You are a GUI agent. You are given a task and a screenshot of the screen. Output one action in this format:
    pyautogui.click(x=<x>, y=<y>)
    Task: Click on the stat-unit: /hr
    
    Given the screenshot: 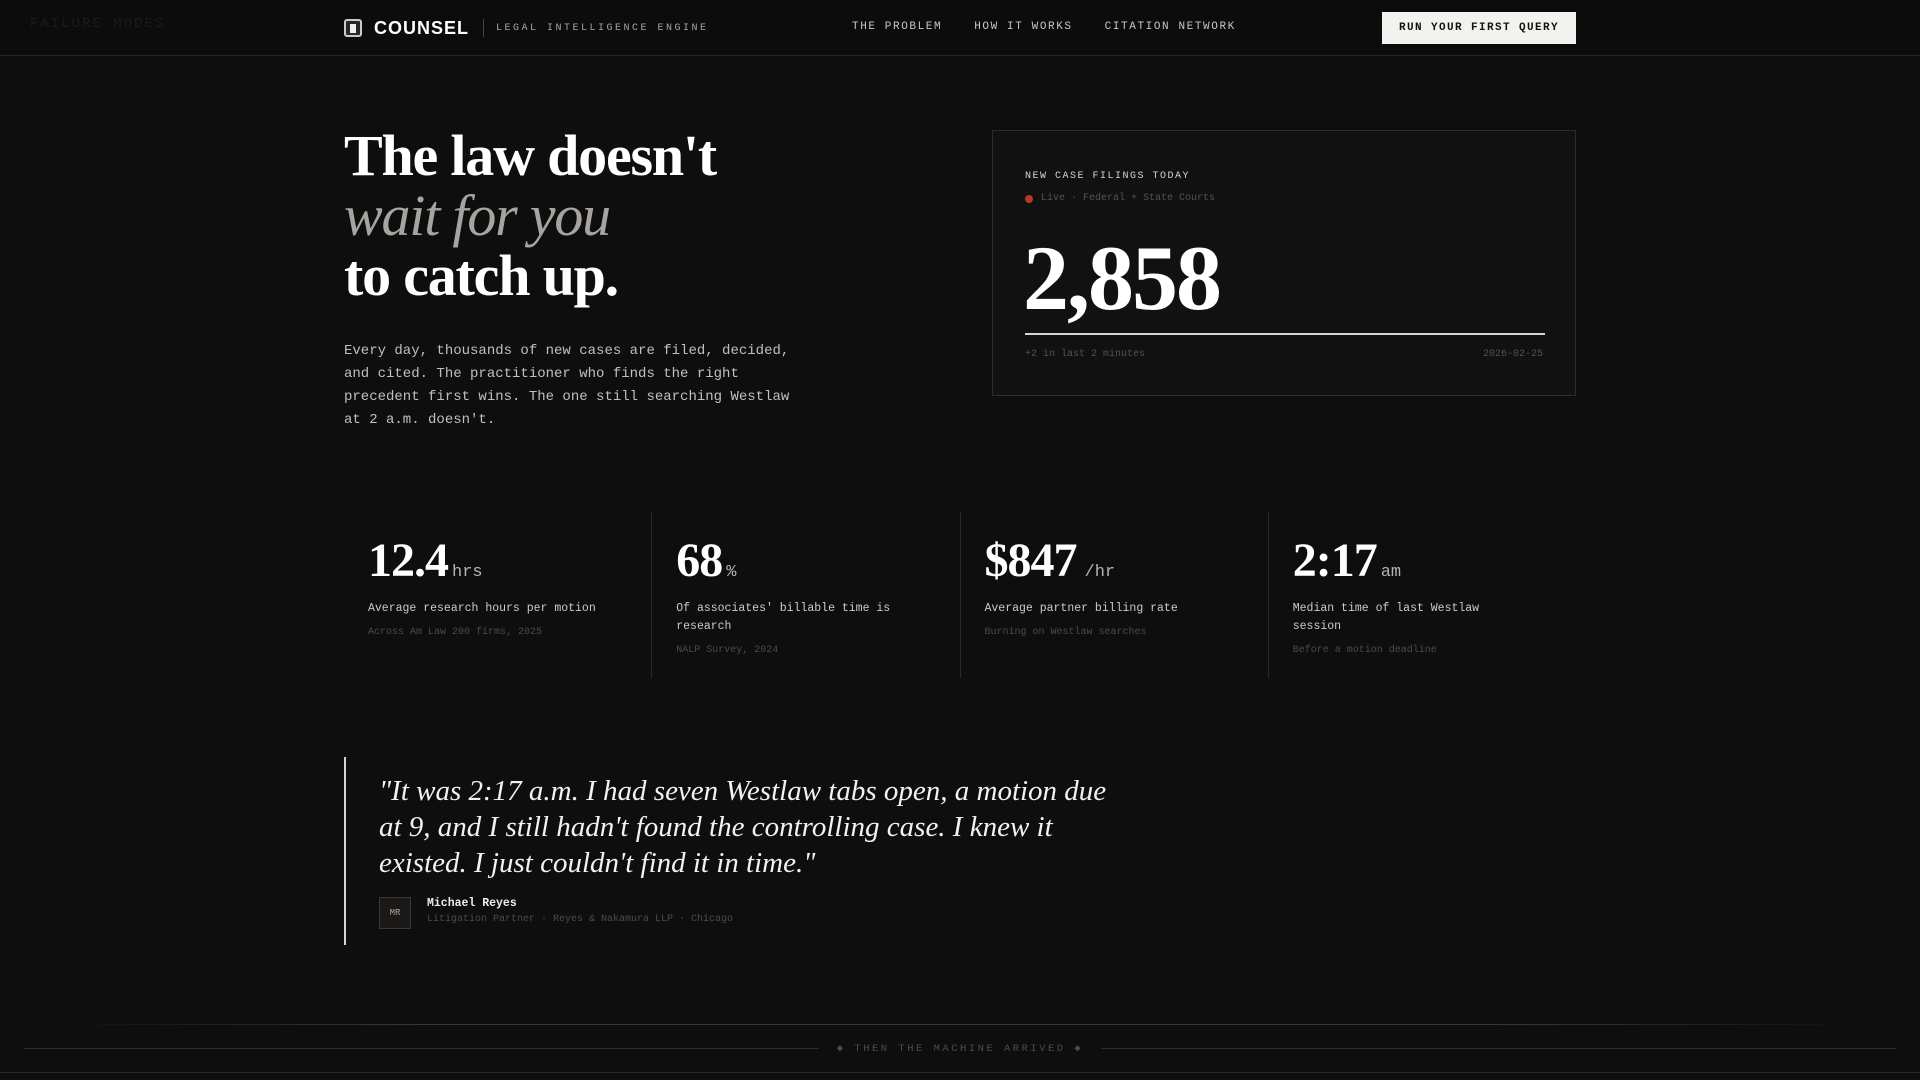 What is the action you would take?
    pyautogui.click(x=1100, y=572)
    